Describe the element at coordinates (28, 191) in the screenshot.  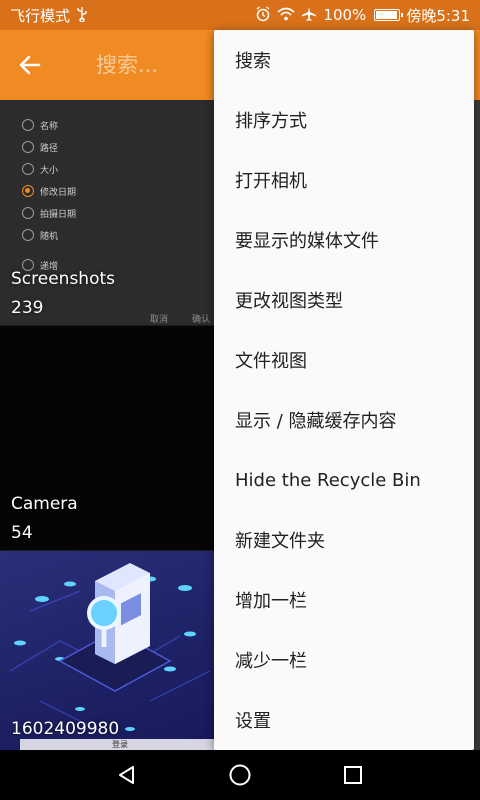
I see `radio-checked-icon` at that location.